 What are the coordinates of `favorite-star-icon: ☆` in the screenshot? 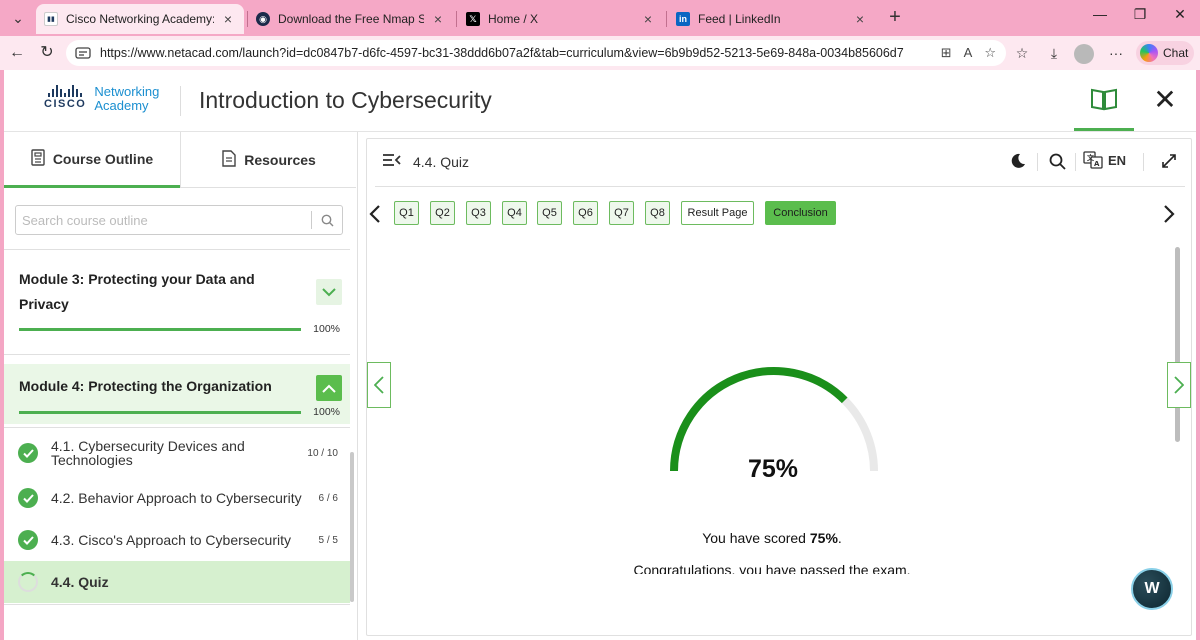 It's located at (990, 53).